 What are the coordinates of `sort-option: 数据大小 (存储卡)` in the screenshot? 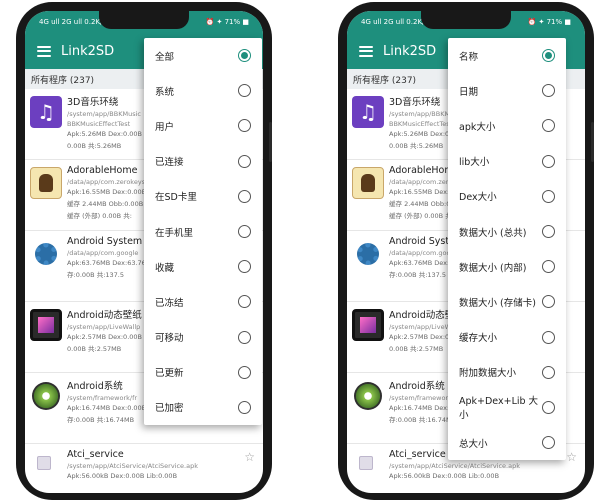 It's located at (507, 301).